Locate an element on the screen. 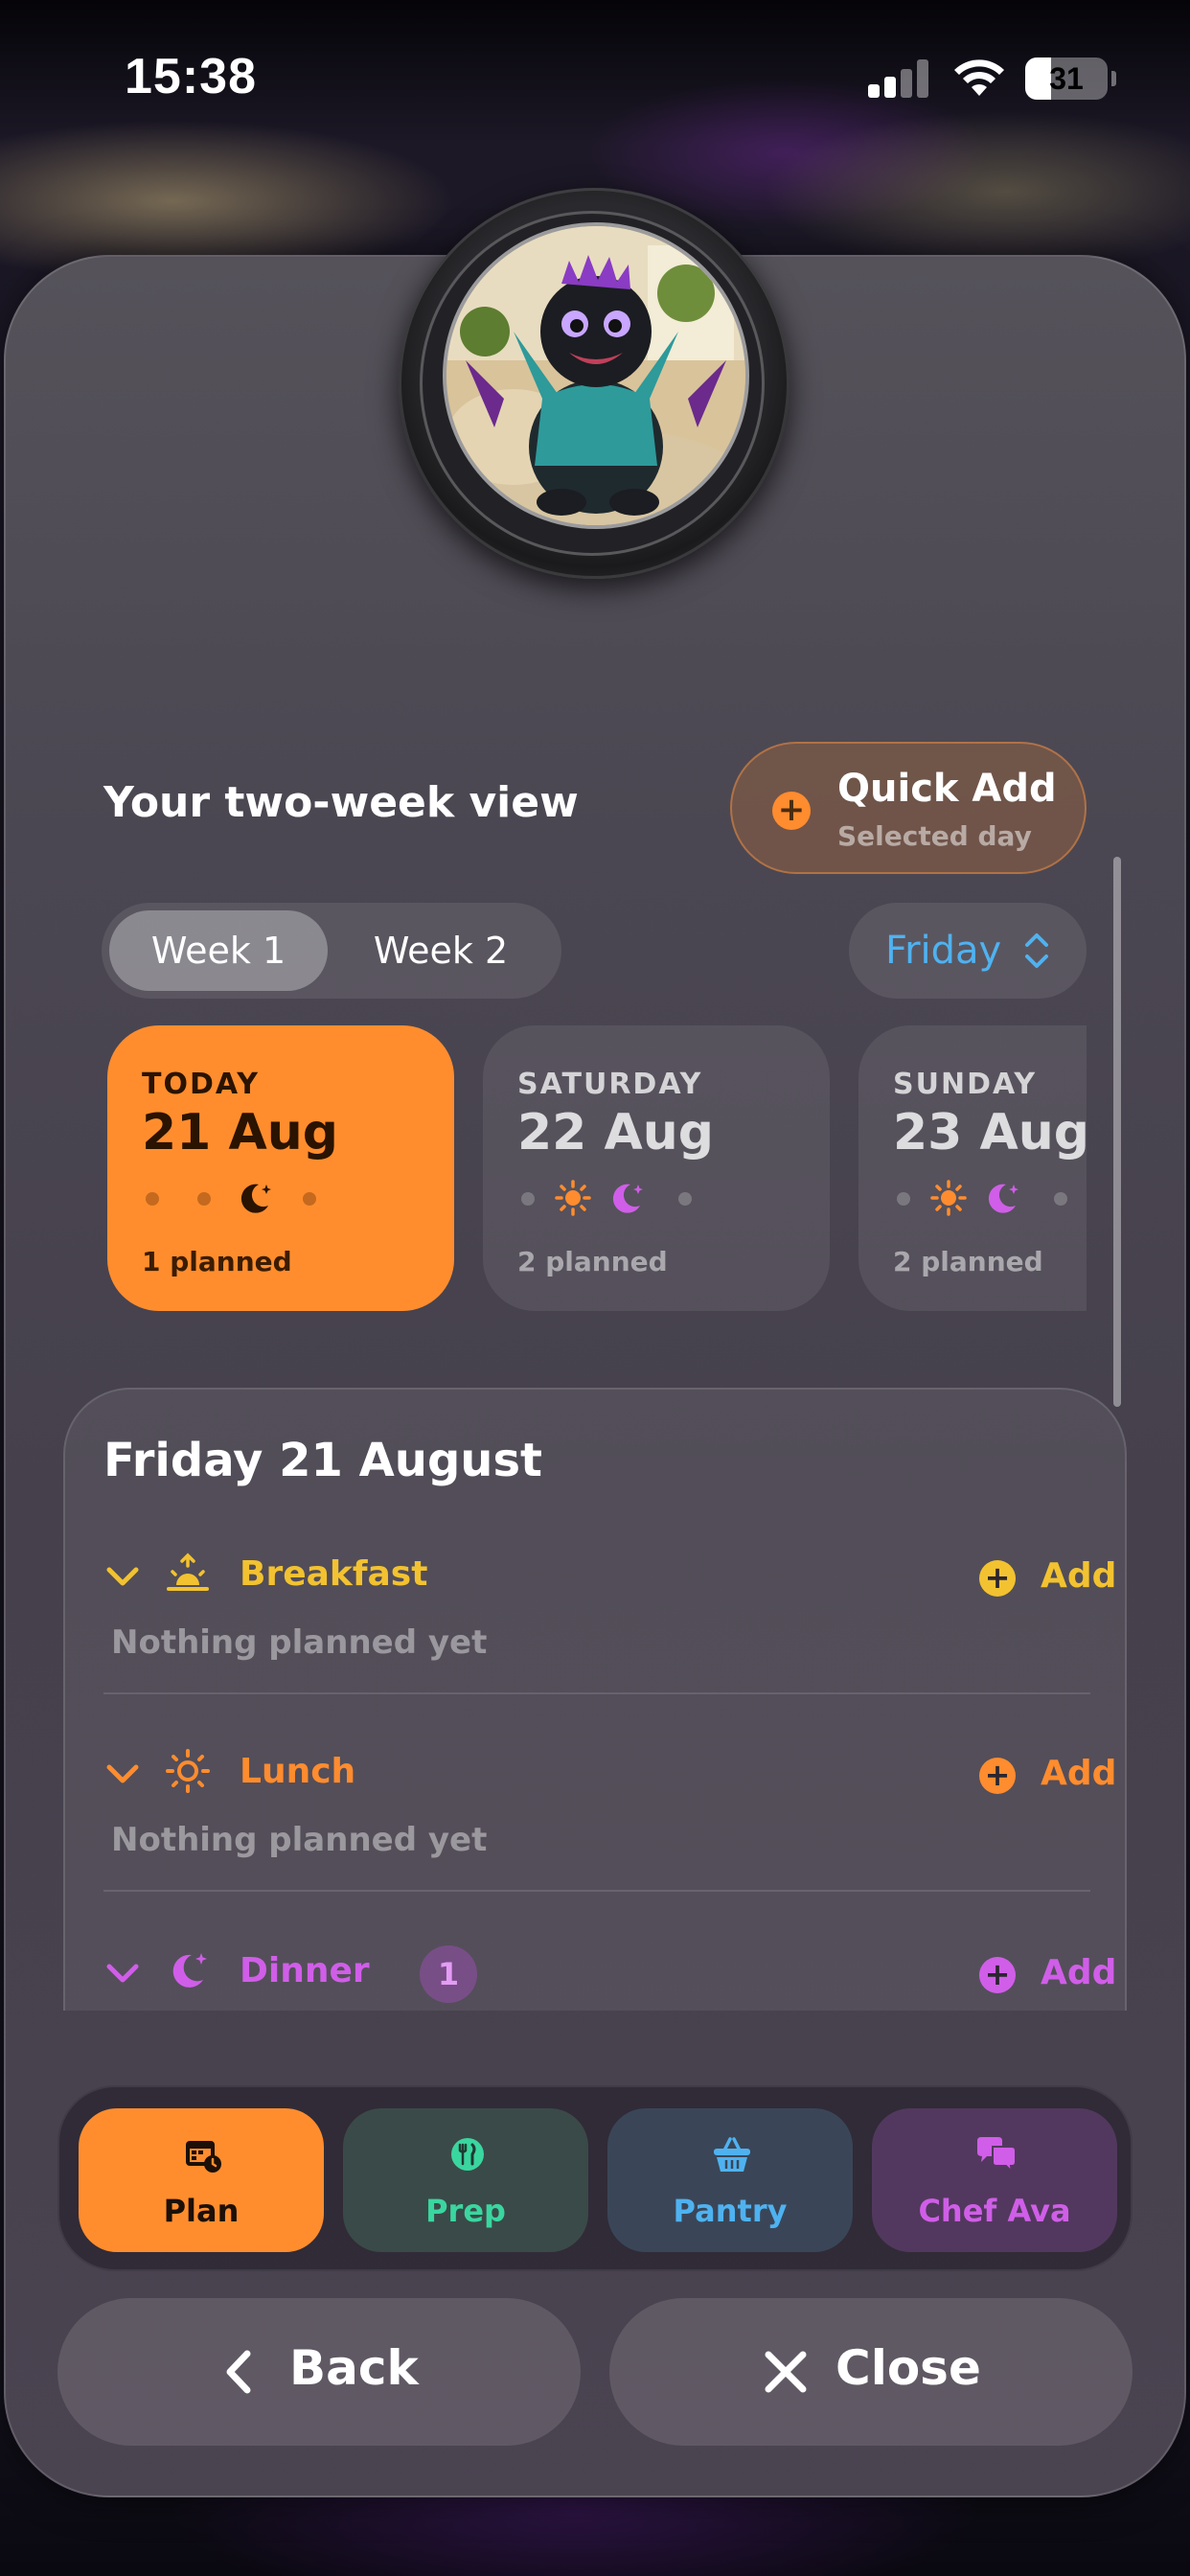 This screenshot has width=1190, height=2576. status-time: 15:38 is located at coordinates (191, 76).